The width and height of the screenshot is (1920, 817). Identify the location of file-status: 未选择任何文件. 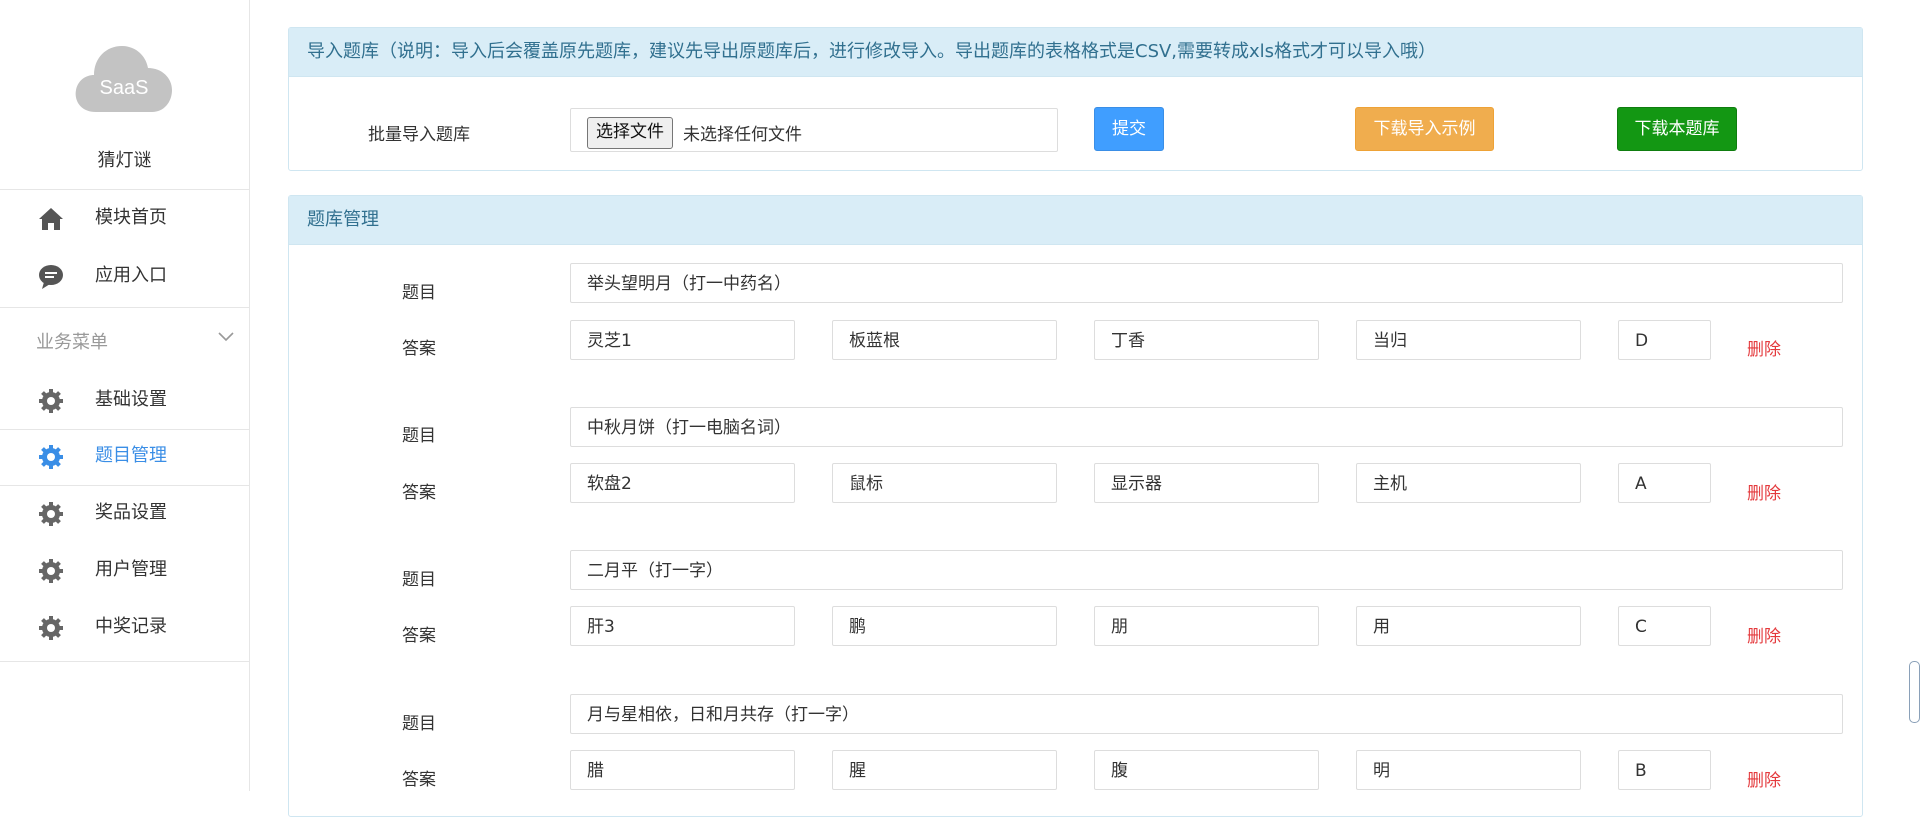
(742, 135).